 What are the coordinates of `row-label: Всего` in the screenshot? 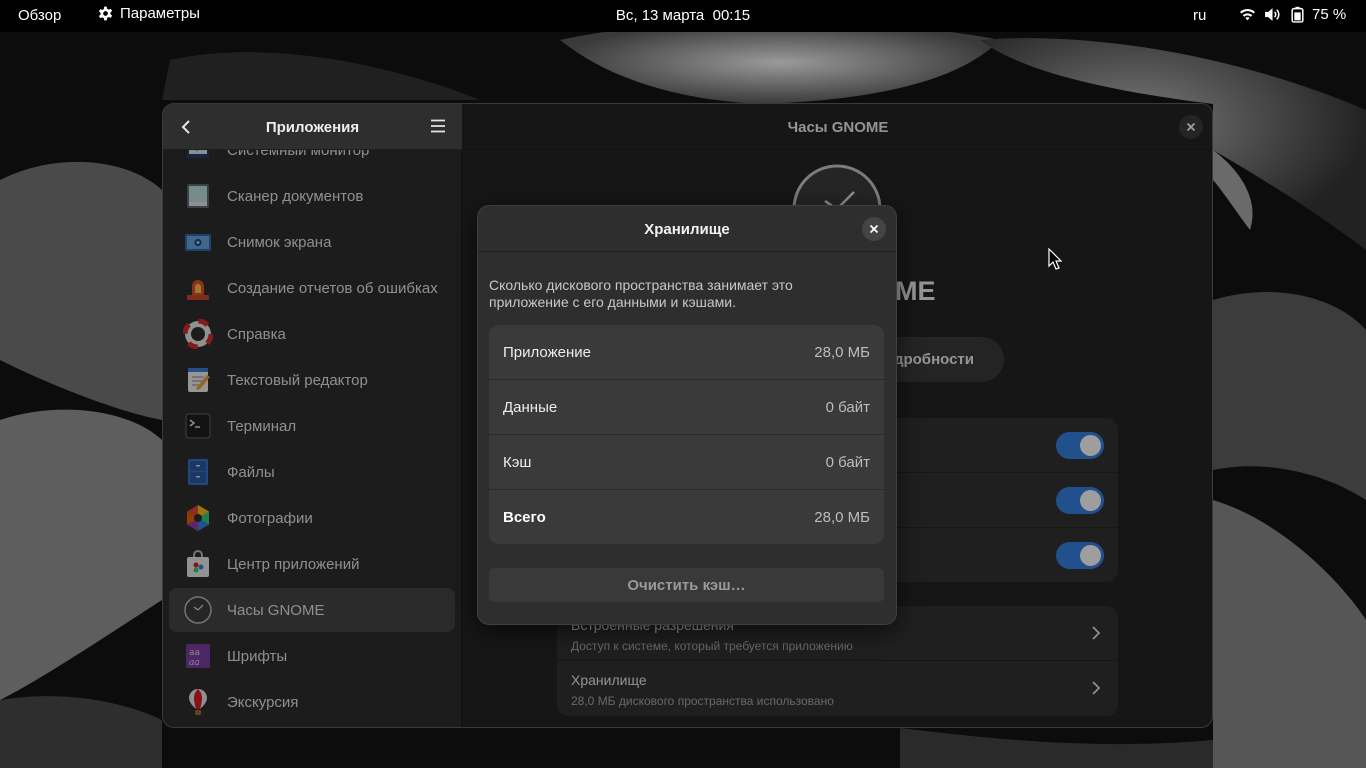 It's located at (524, 517).